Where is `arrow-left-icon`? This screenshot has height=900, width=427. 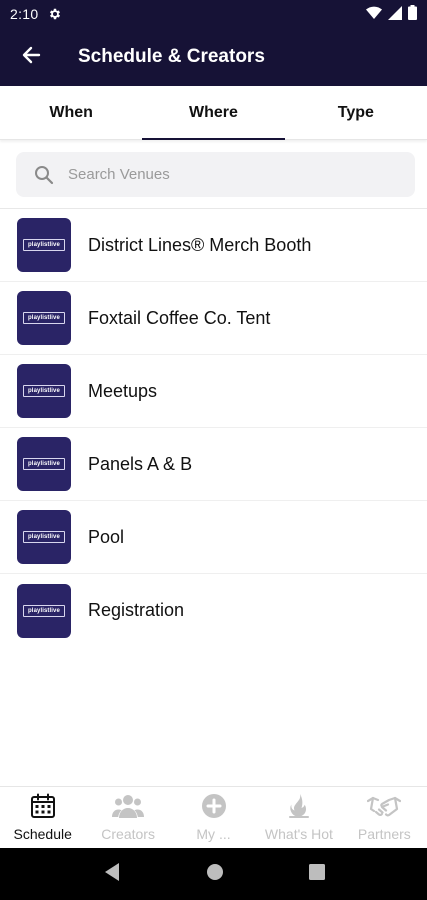
arrow-left-icon is located at coordinates (31, 57).